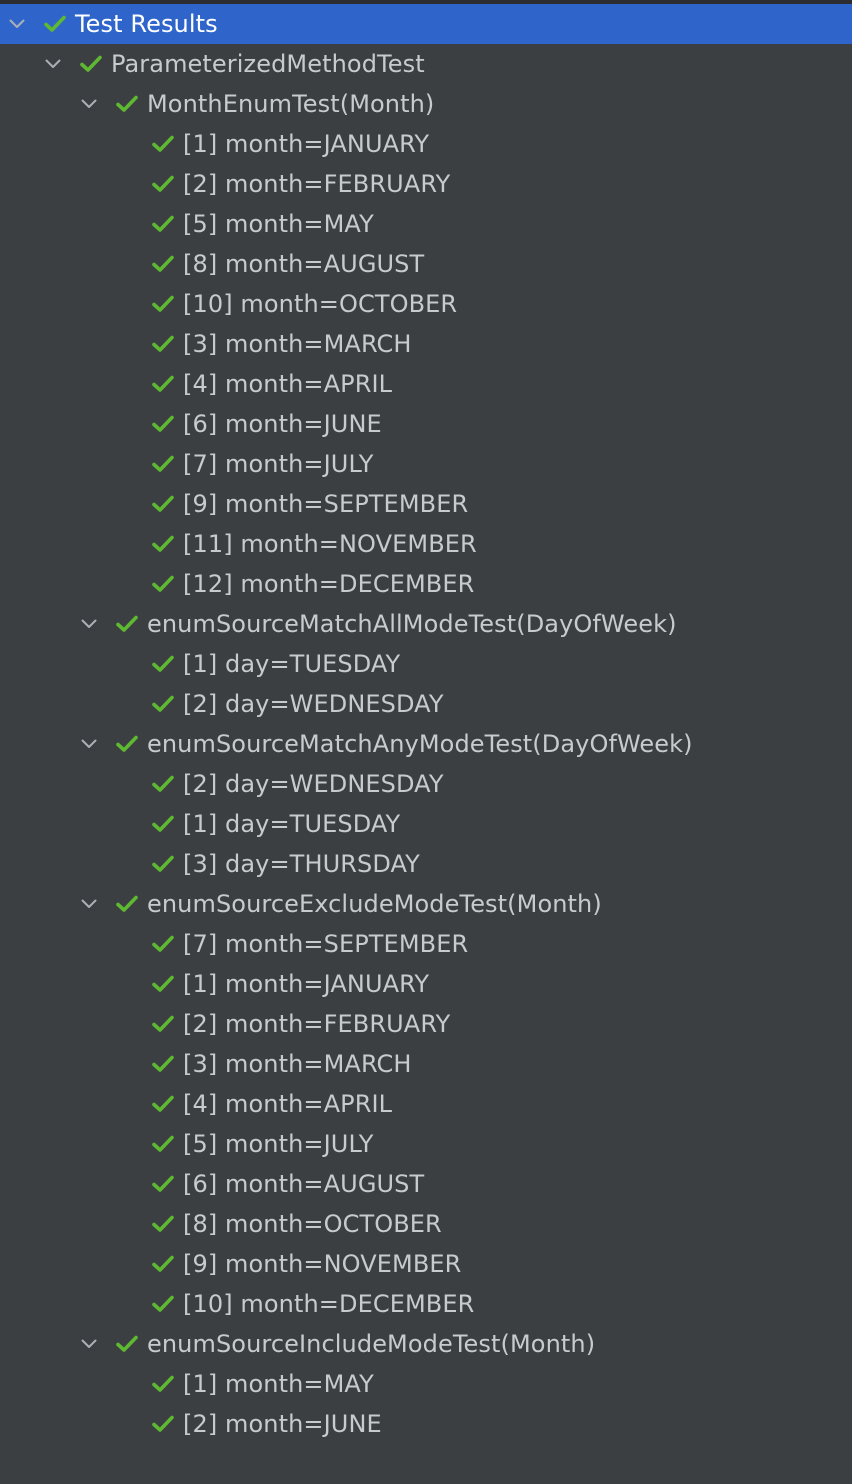 This screenshot has width=852, height=1484. I want to click on tree-node-group: enumSourceMatchAnyModeTest(DayOfWeek), so click(426, 744).